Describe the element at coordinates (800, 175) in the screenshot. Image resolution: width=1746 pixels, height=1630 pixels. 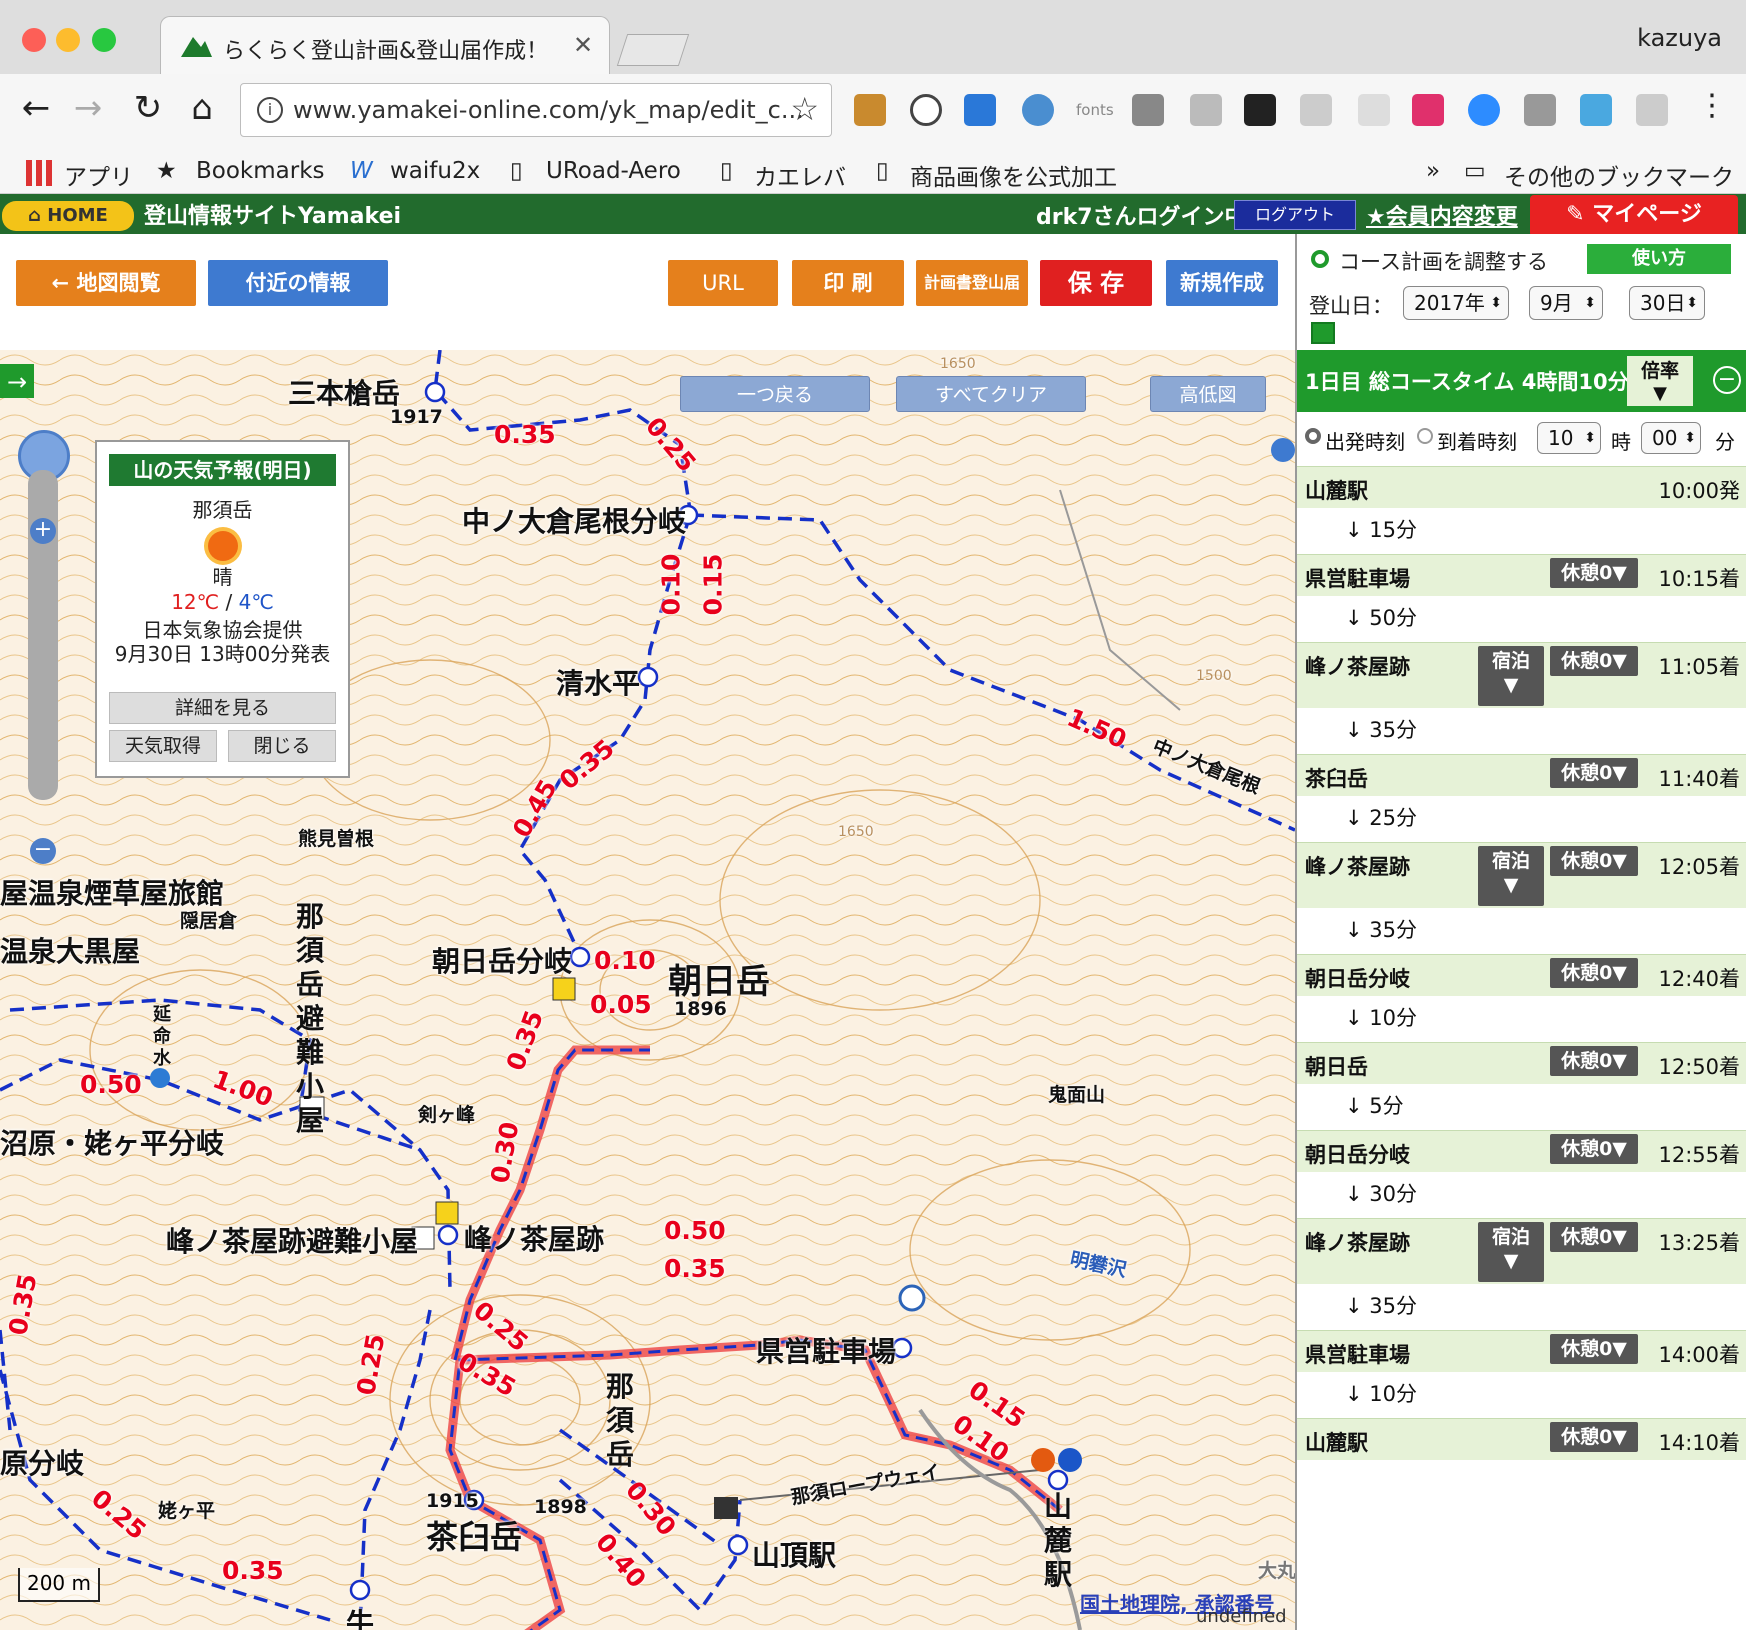
I see `bookmark-kaereba: カエレバ` at that location.